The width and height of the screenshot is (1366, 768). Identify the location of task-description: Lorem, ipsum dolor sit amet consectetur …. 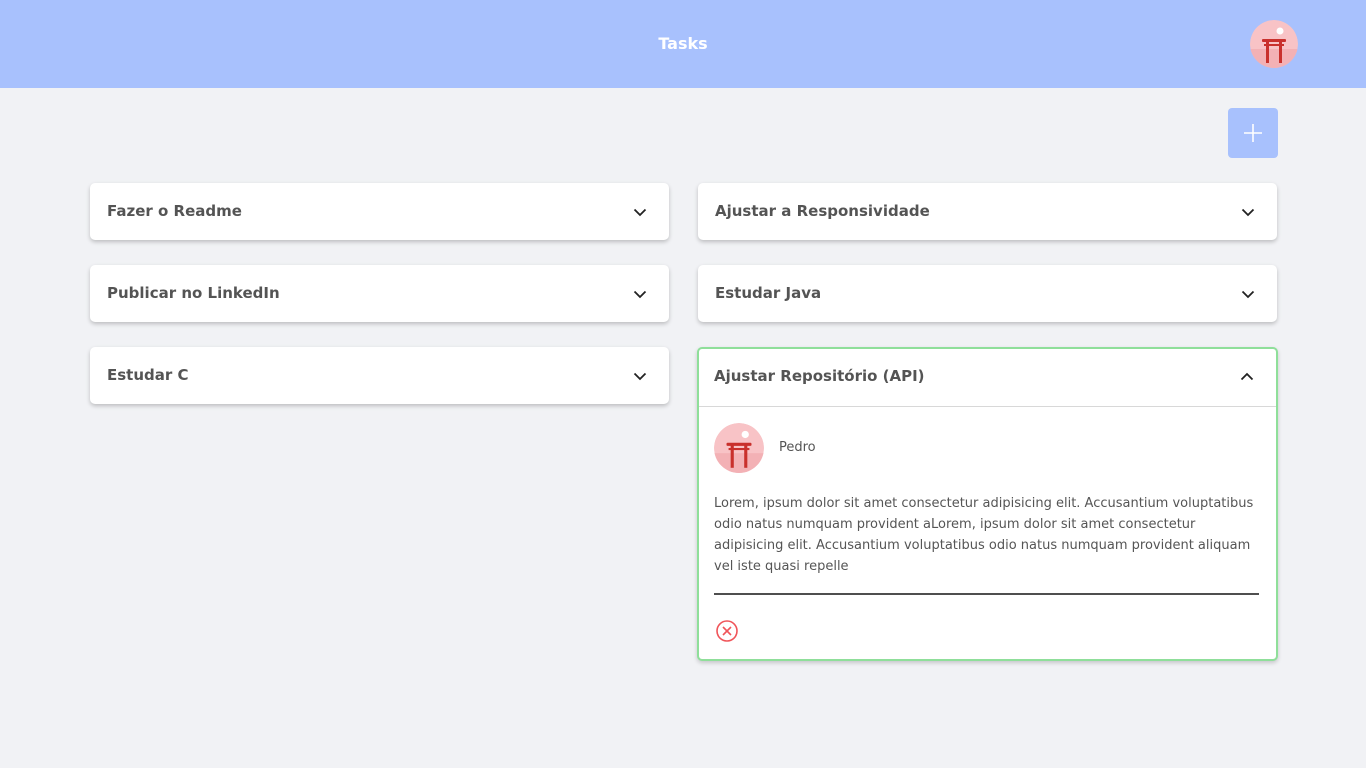
(984, 535).